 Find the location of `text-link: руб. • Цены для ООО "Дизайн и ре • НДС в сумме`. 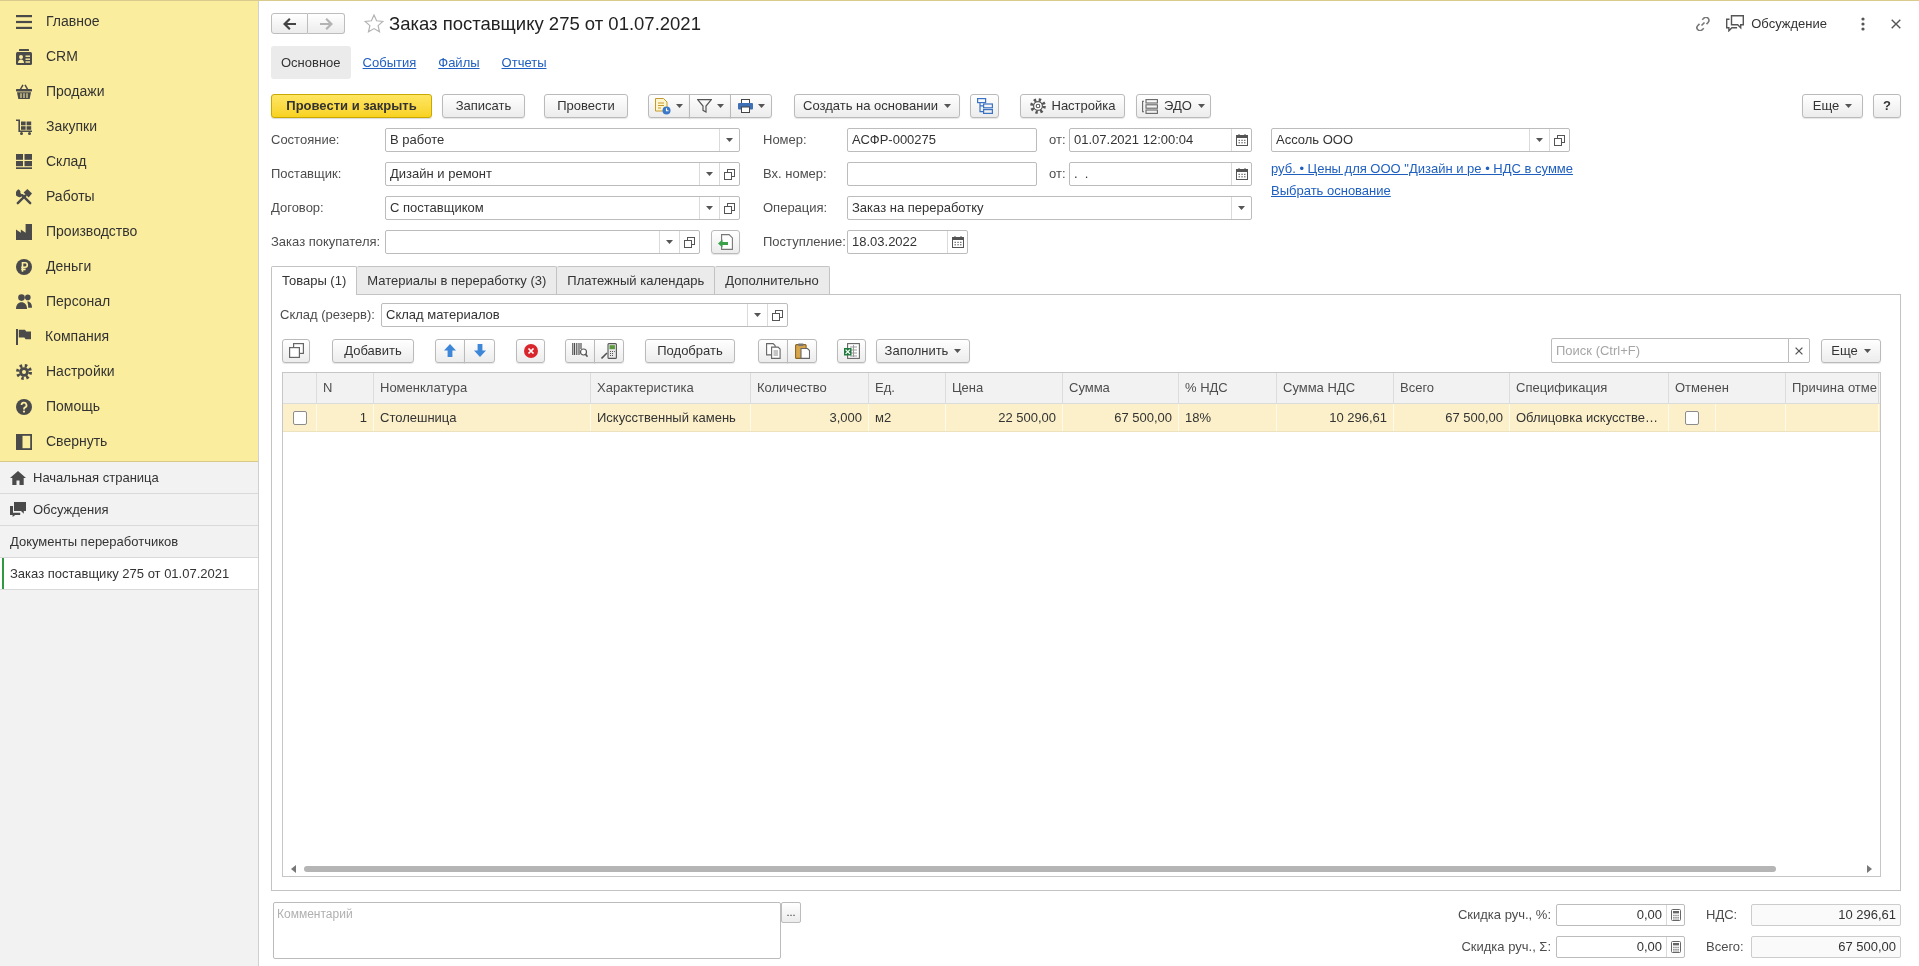

text-link: руб. • Цены для ООО "Дизайн и ре • НДС в сумме is located at coordinates (1422, 169).